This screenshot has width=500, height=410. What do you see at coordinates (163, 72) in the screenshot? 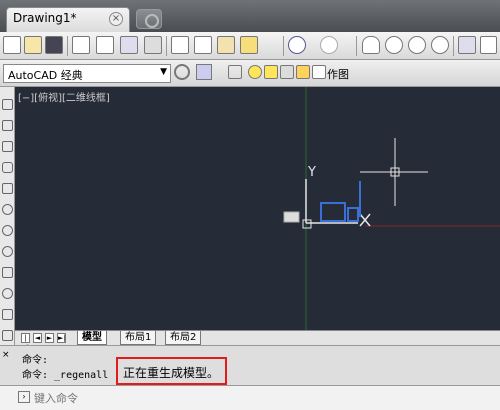
I see `chevron-down-icon: ▼` at bounding box center [163, 72].